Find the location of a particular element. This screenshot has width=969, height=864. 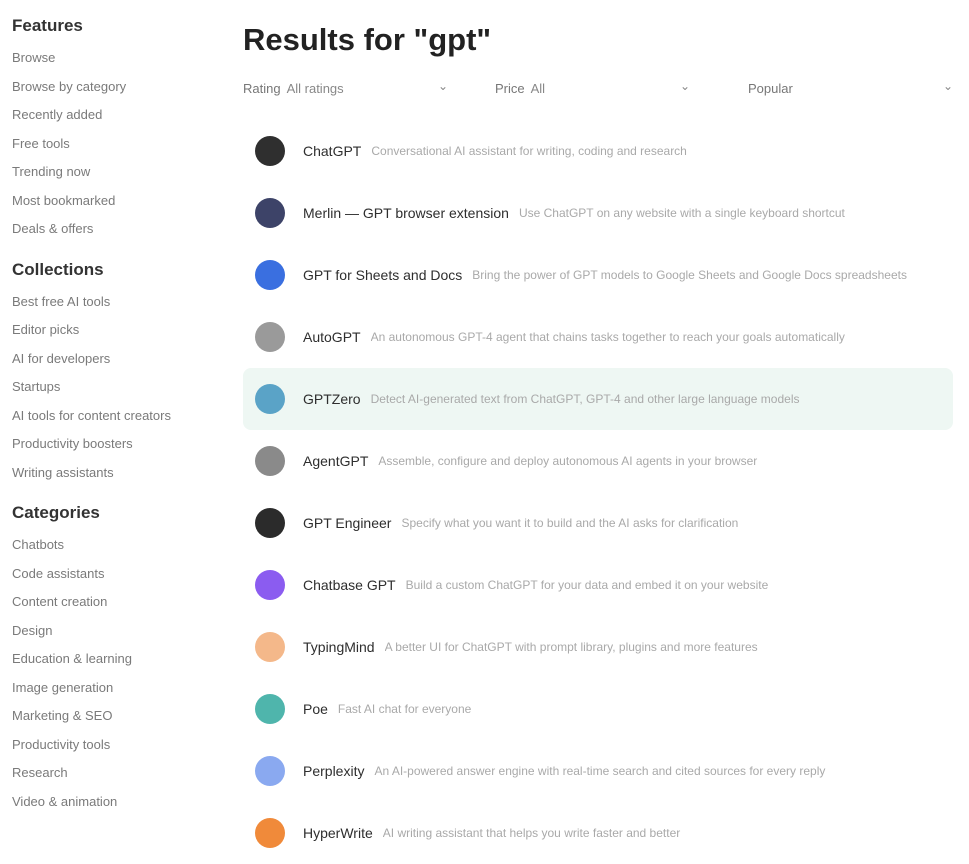

result-name: GPTZero is located at coordinates (332, 399).